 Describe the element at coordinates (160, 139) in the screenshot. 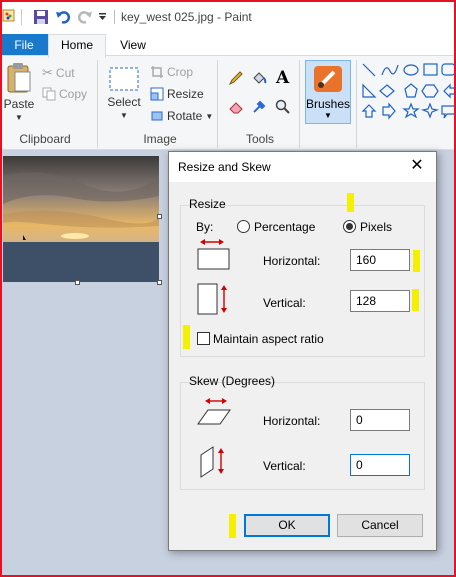

I see `image-group-label: Image` at that location.